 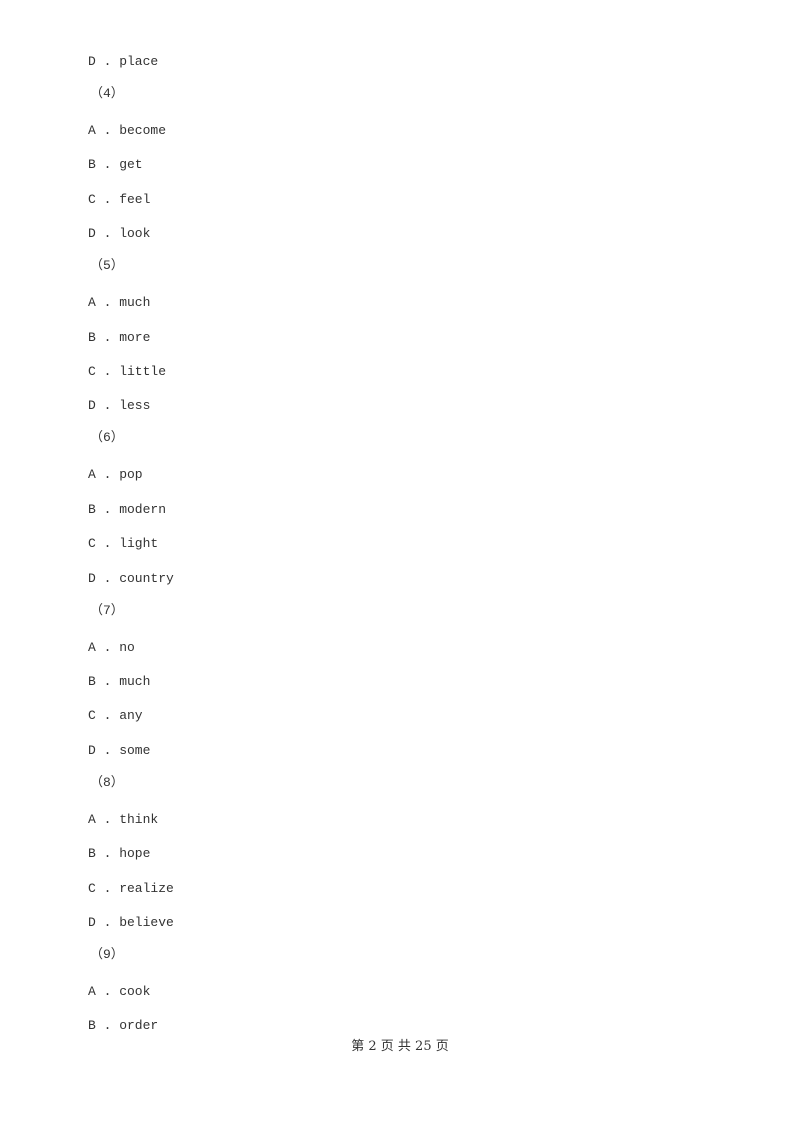 I want to click on answer-option: B . modern, so click(x=127, y=509).